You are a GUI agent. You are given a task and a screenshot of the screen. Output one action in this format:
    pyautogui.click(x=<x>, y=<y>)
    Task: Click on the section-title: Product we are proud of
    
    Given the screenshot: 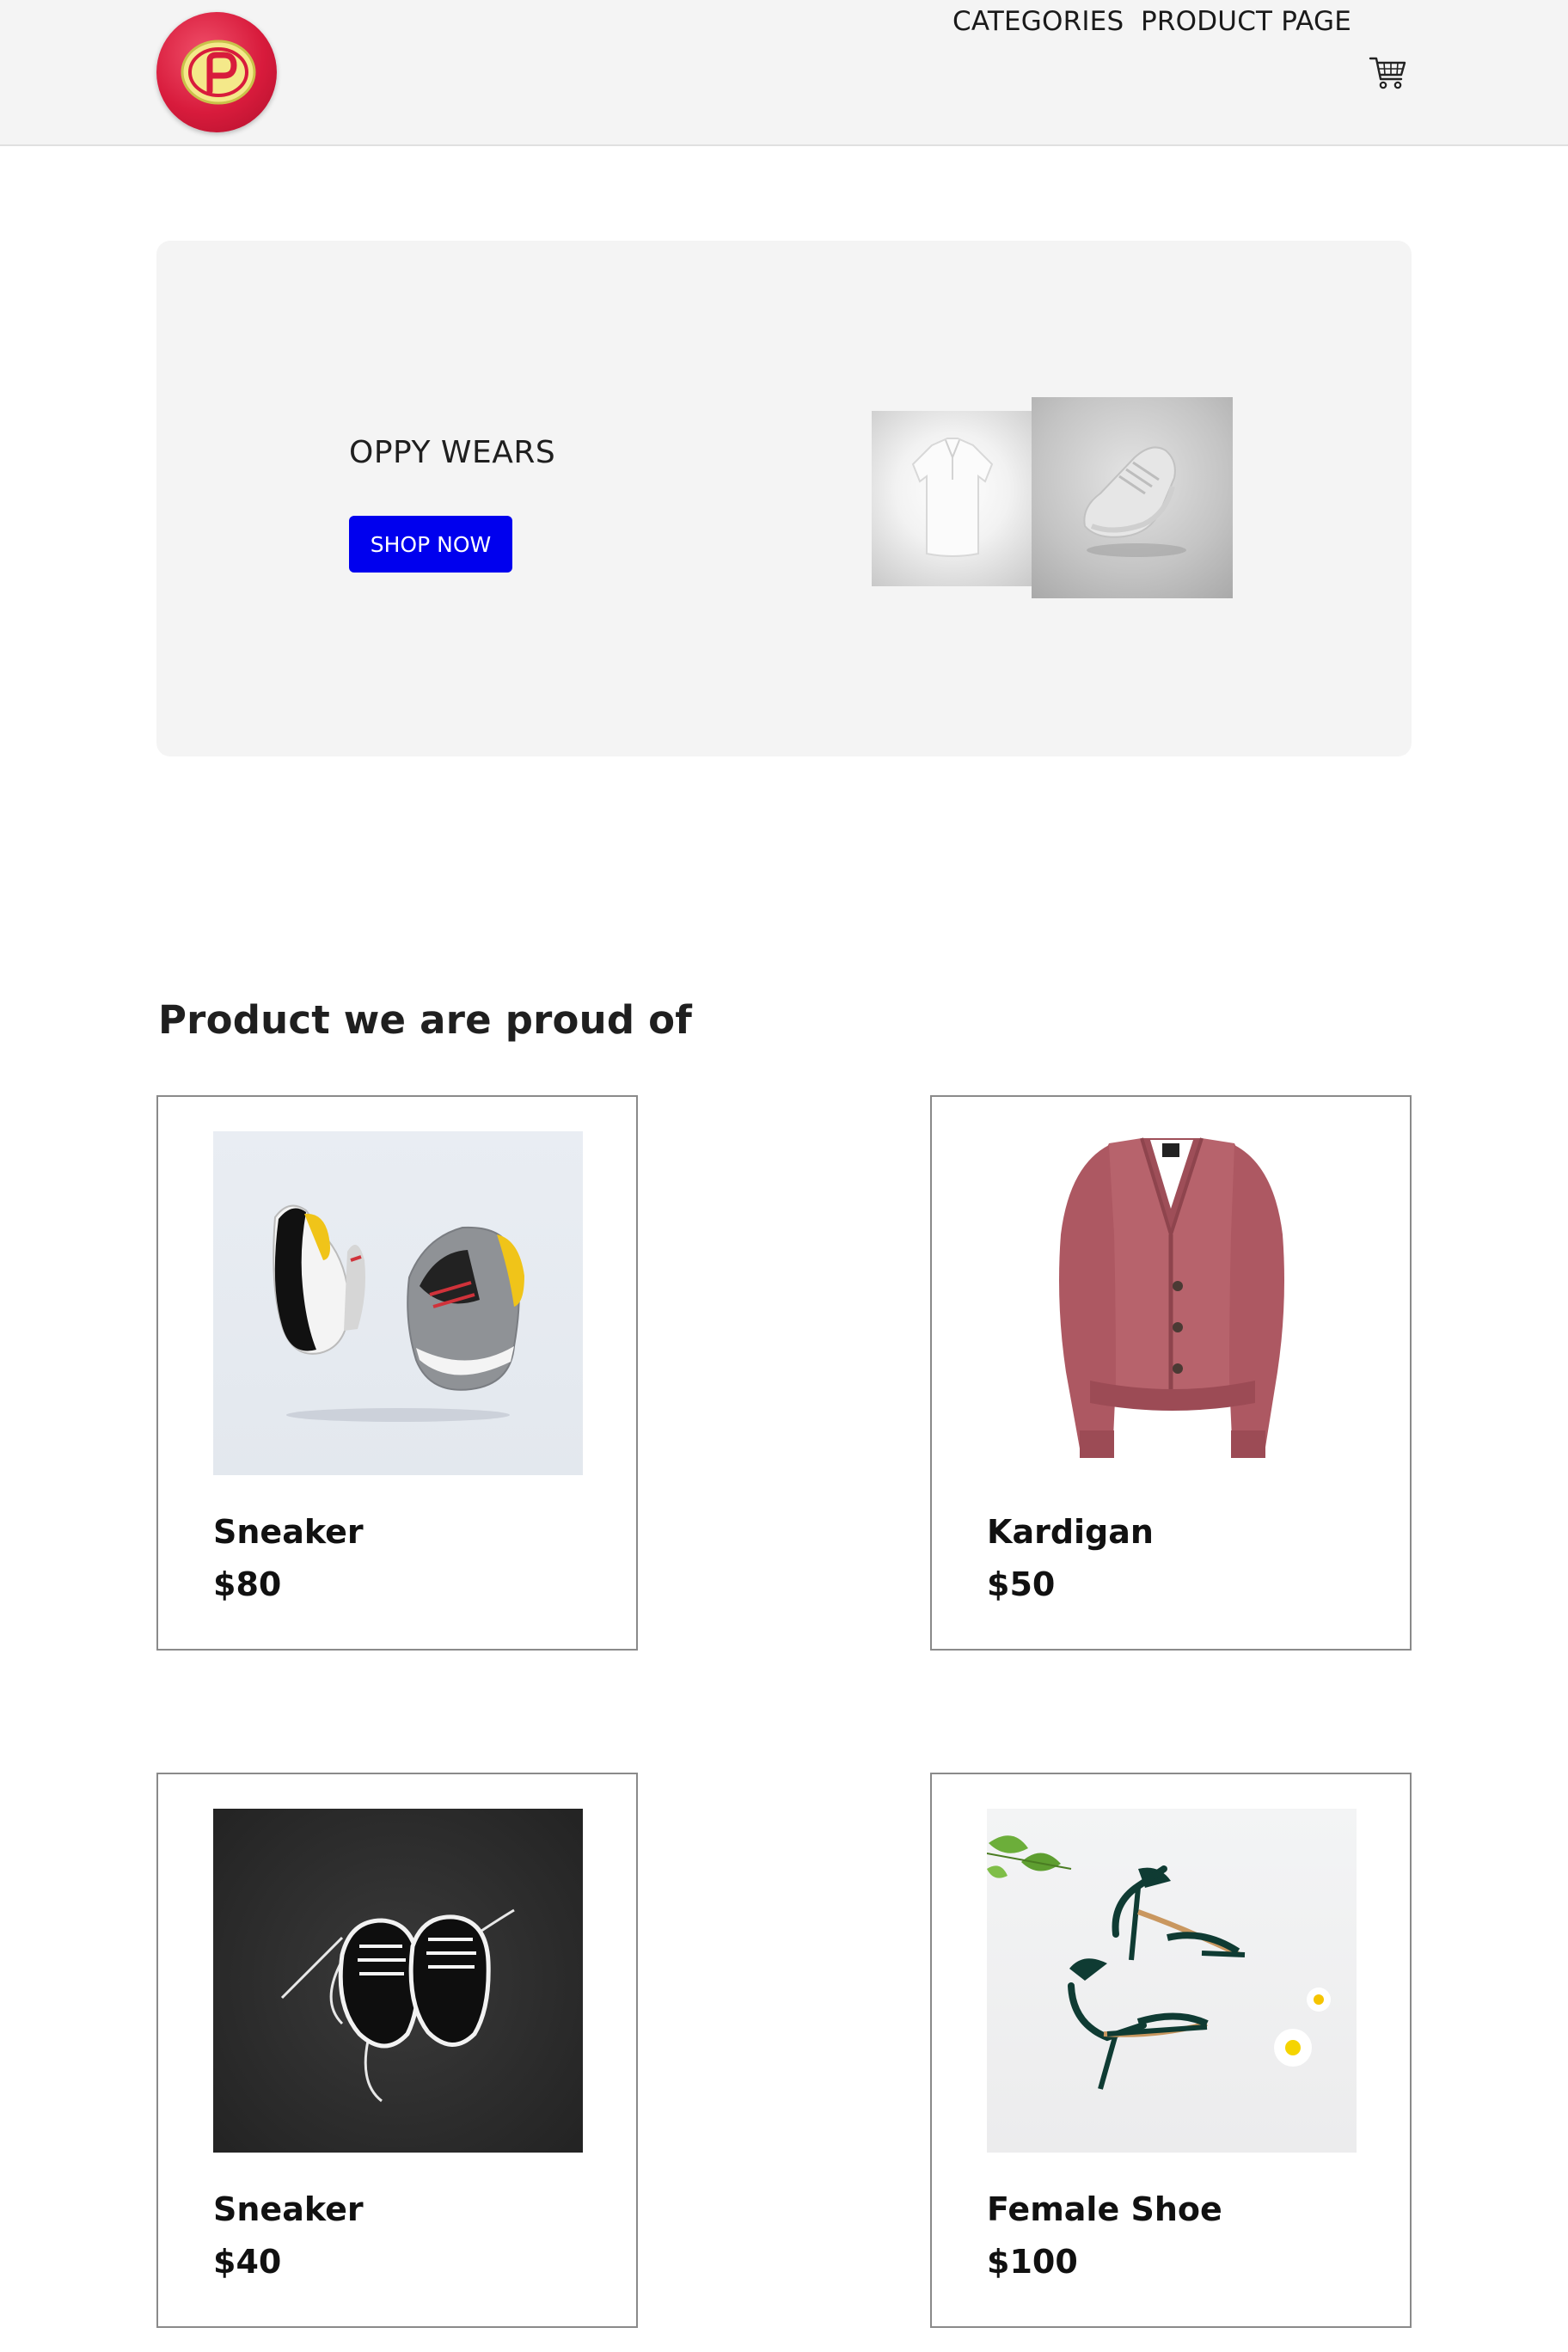 What is the action you would take?
    pyautogui.click(x=425, y=1020)
    